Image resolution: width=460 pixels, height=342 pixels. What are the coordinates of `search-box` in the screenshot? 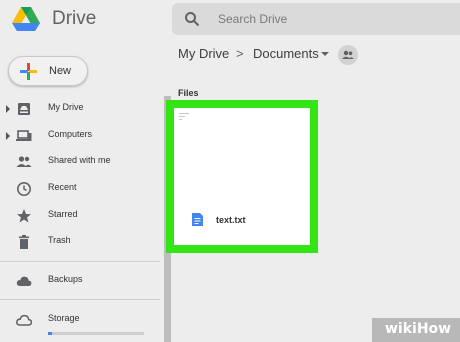 It's located at (316, 19).